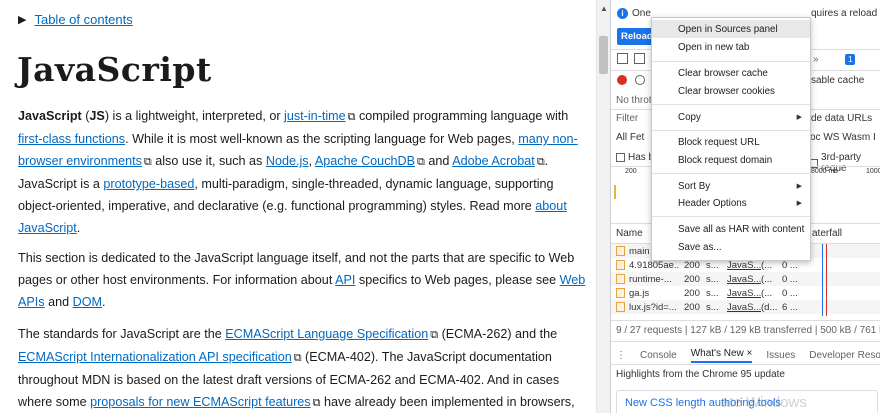 This screenshot has height=413, width=880. Describe the element at coordinates (728, 29) in the screenshot. I see `menu-item-label: Open in Sources panel` at that location.